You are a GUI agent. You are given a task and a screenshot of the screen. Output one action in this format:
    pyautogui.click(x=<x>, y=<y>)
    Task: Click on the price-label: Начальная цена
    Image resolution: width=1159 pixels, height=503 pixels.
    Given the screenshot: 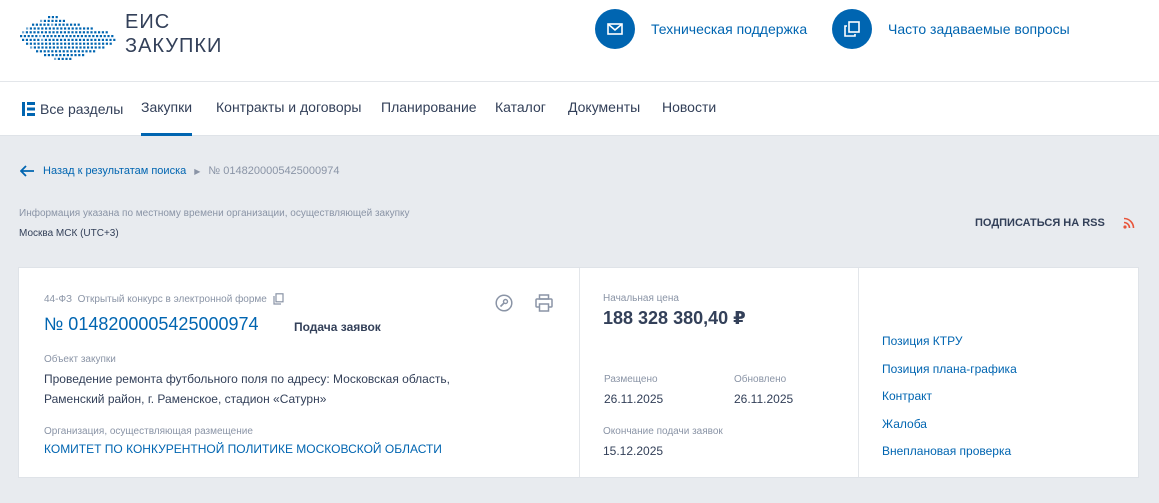 What is the action you would take?
    pyautogui.click(x=641, y=298)
    